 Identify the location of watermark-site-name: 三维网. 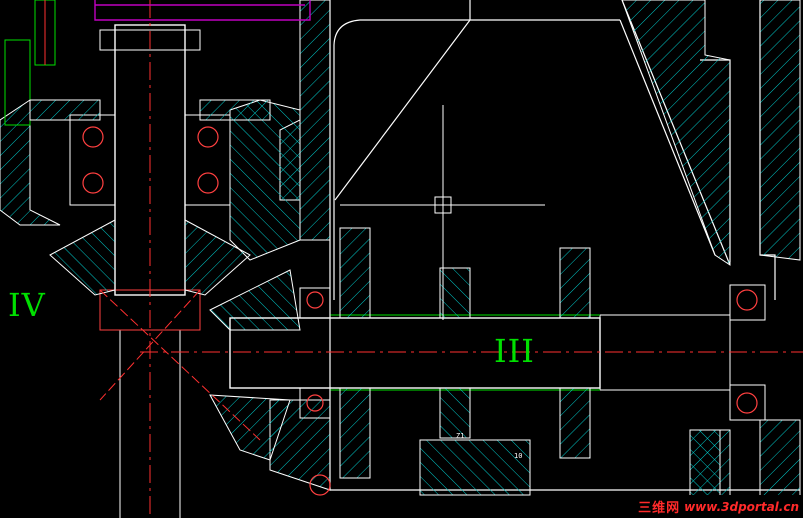
(659, 508).